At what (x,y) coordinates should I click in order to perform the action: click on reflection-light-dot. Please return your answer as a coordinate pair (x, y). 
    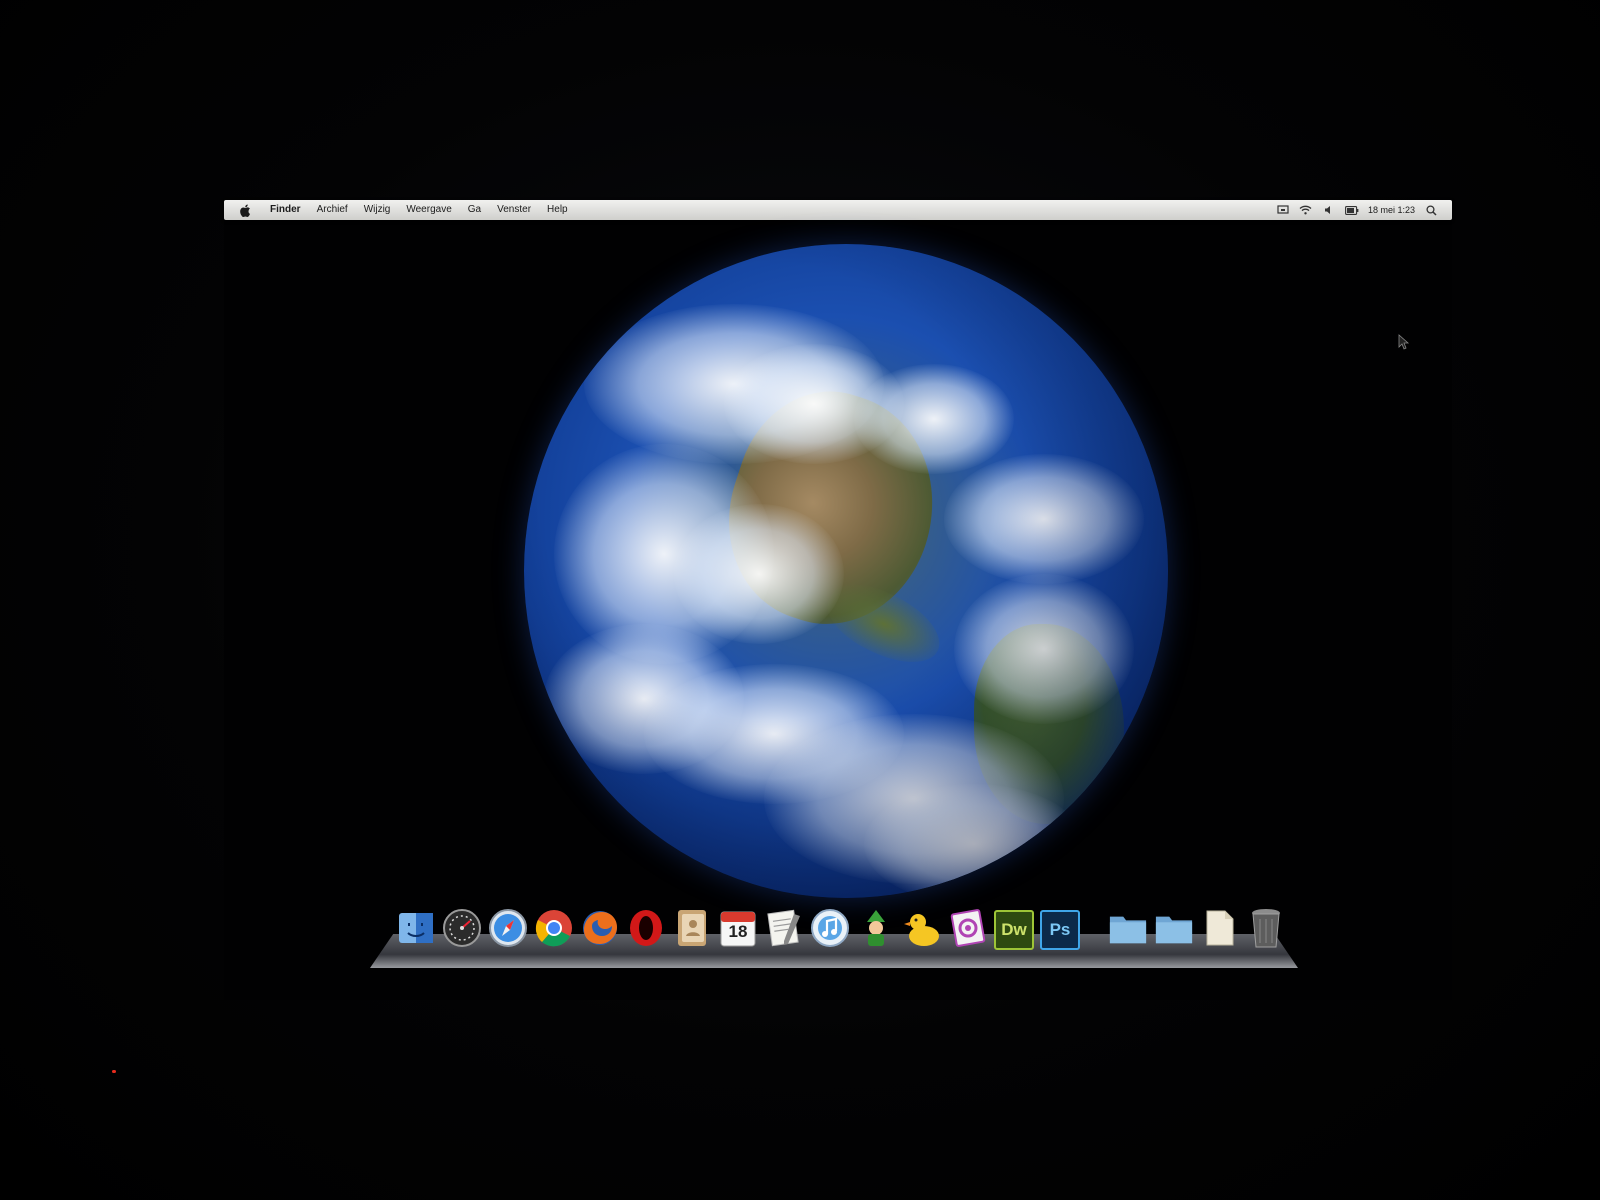
    Looking at the image, I should click on (114, 1071).